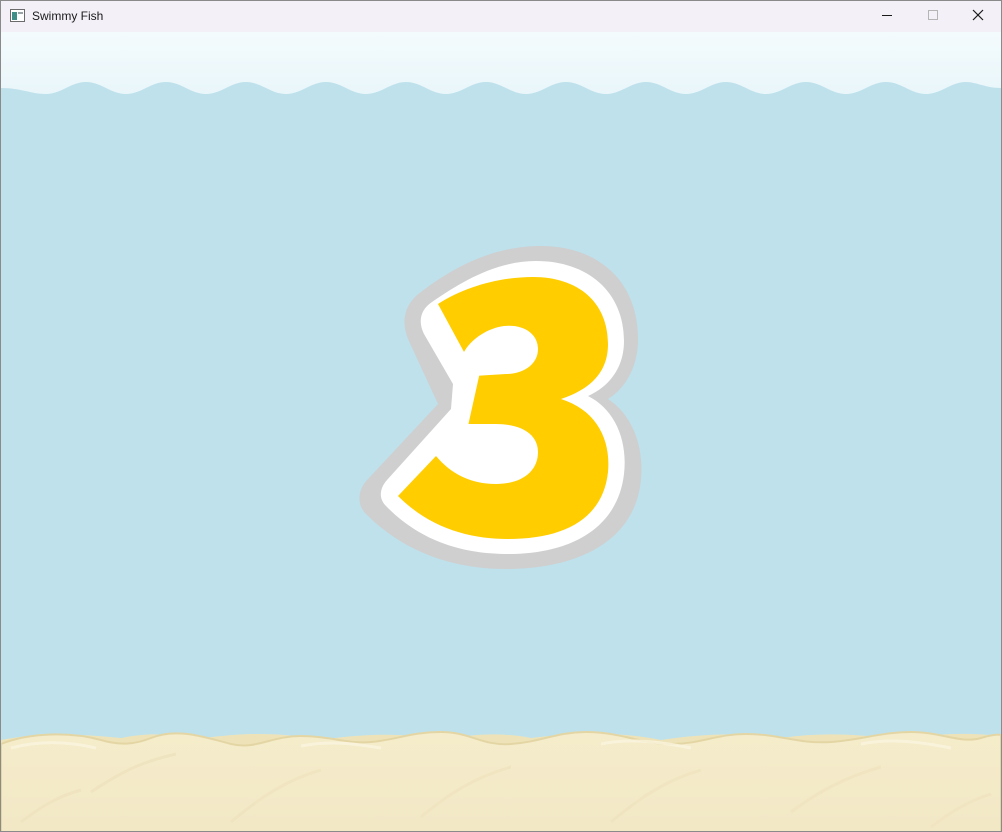 The height and width of the screenshot is (832, 1002). What do you see at coordinates (68, 16) in the screenshot?
I see `window-title: Swimmy Fish` at bounding box center [68, 16].